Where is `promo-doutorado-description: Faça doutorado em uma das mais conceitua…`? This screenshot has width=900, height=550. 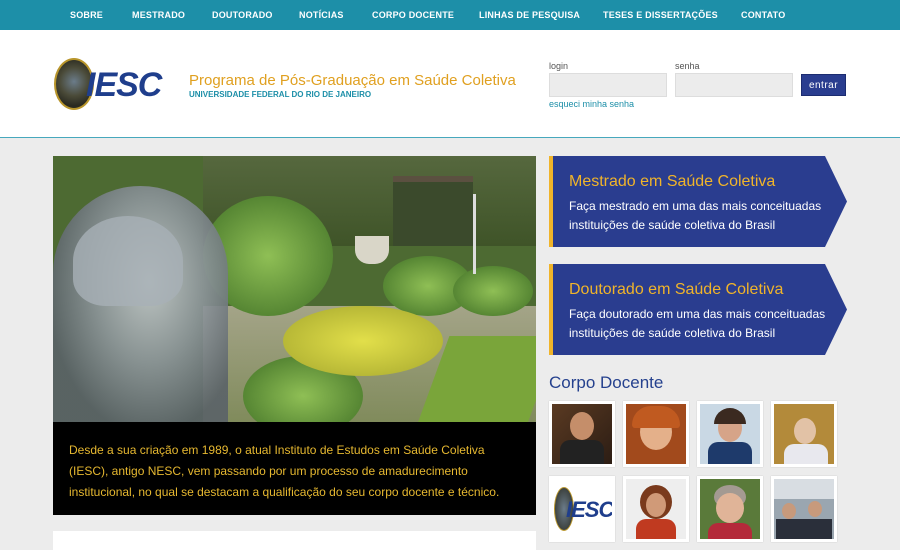 promo-doutorado-description: Faça doutorado em uma das mais conceitua… is located at coordinates (697, 323).